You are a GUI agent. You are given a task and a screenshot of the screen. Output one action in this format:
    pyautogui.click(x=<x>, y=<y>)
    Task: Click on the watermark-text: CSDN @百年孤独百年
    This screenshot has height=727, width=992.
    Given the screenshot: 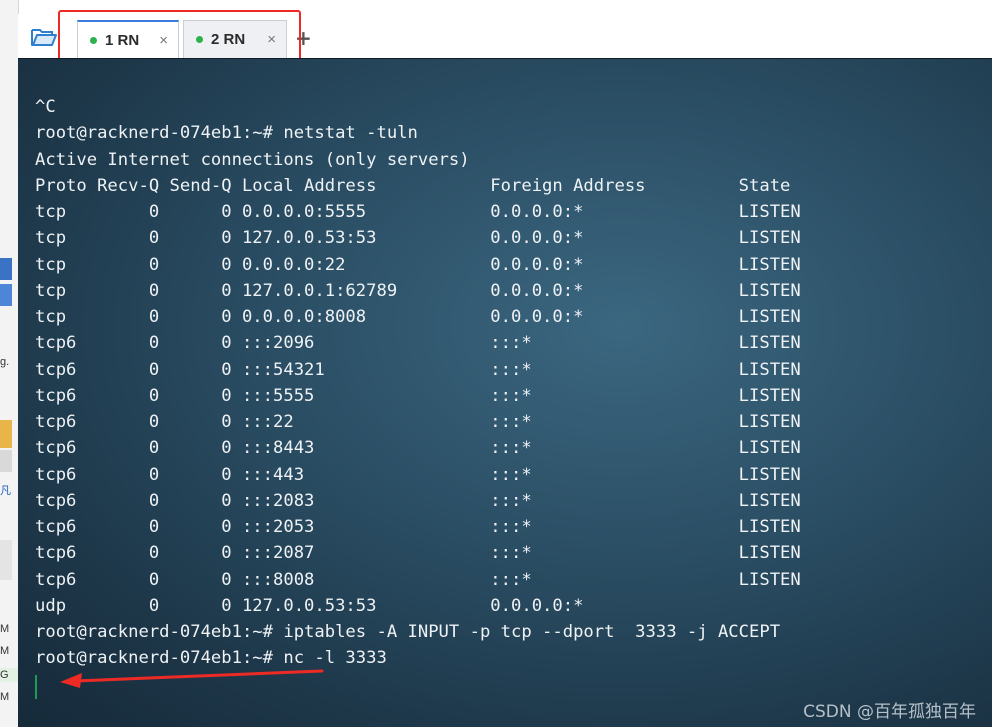 What is the action you would take?
    pyautogui.click(x=889, y=712)
    